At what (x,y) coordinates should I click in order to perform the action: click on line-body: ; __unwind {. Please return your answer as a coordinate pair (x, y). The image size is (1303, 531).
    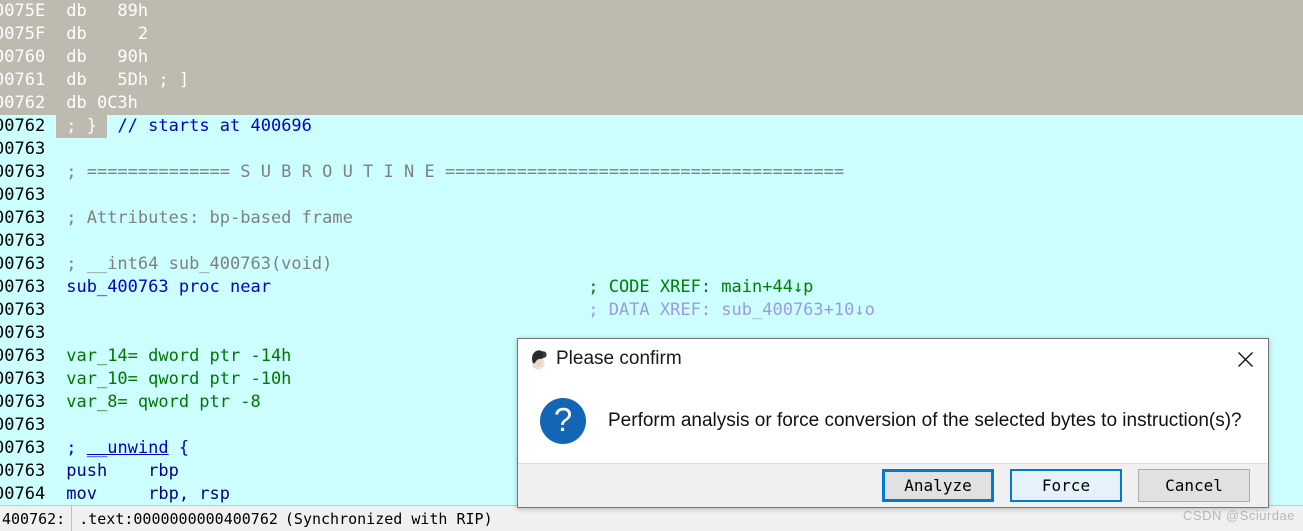
    Looking at the image, I should click on (122, 448).